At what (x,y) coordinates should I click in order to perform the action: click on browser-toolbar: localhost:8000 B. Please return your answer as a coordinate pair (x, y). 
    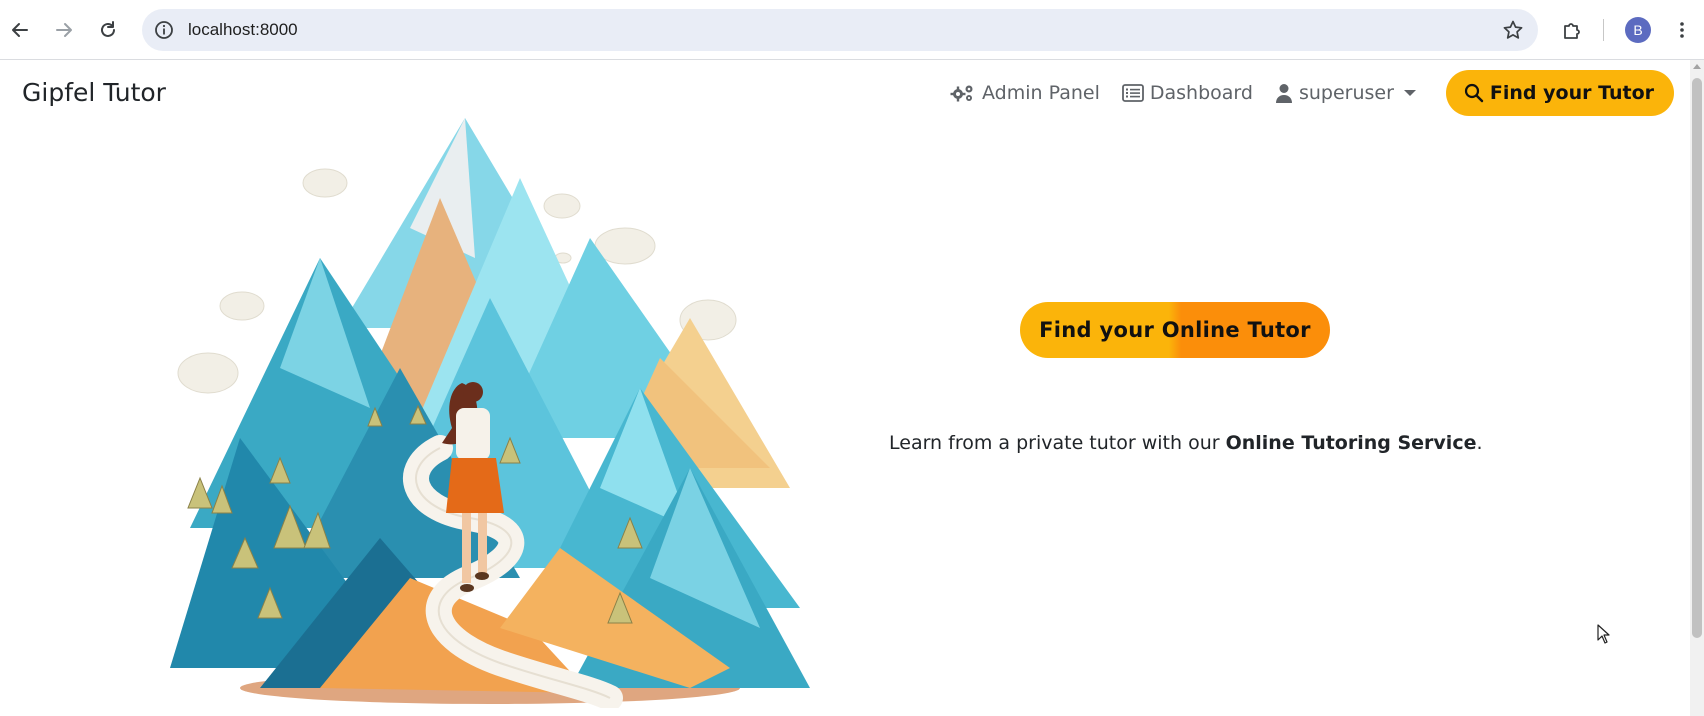
    Looking at the image, I should click on (852, 30).